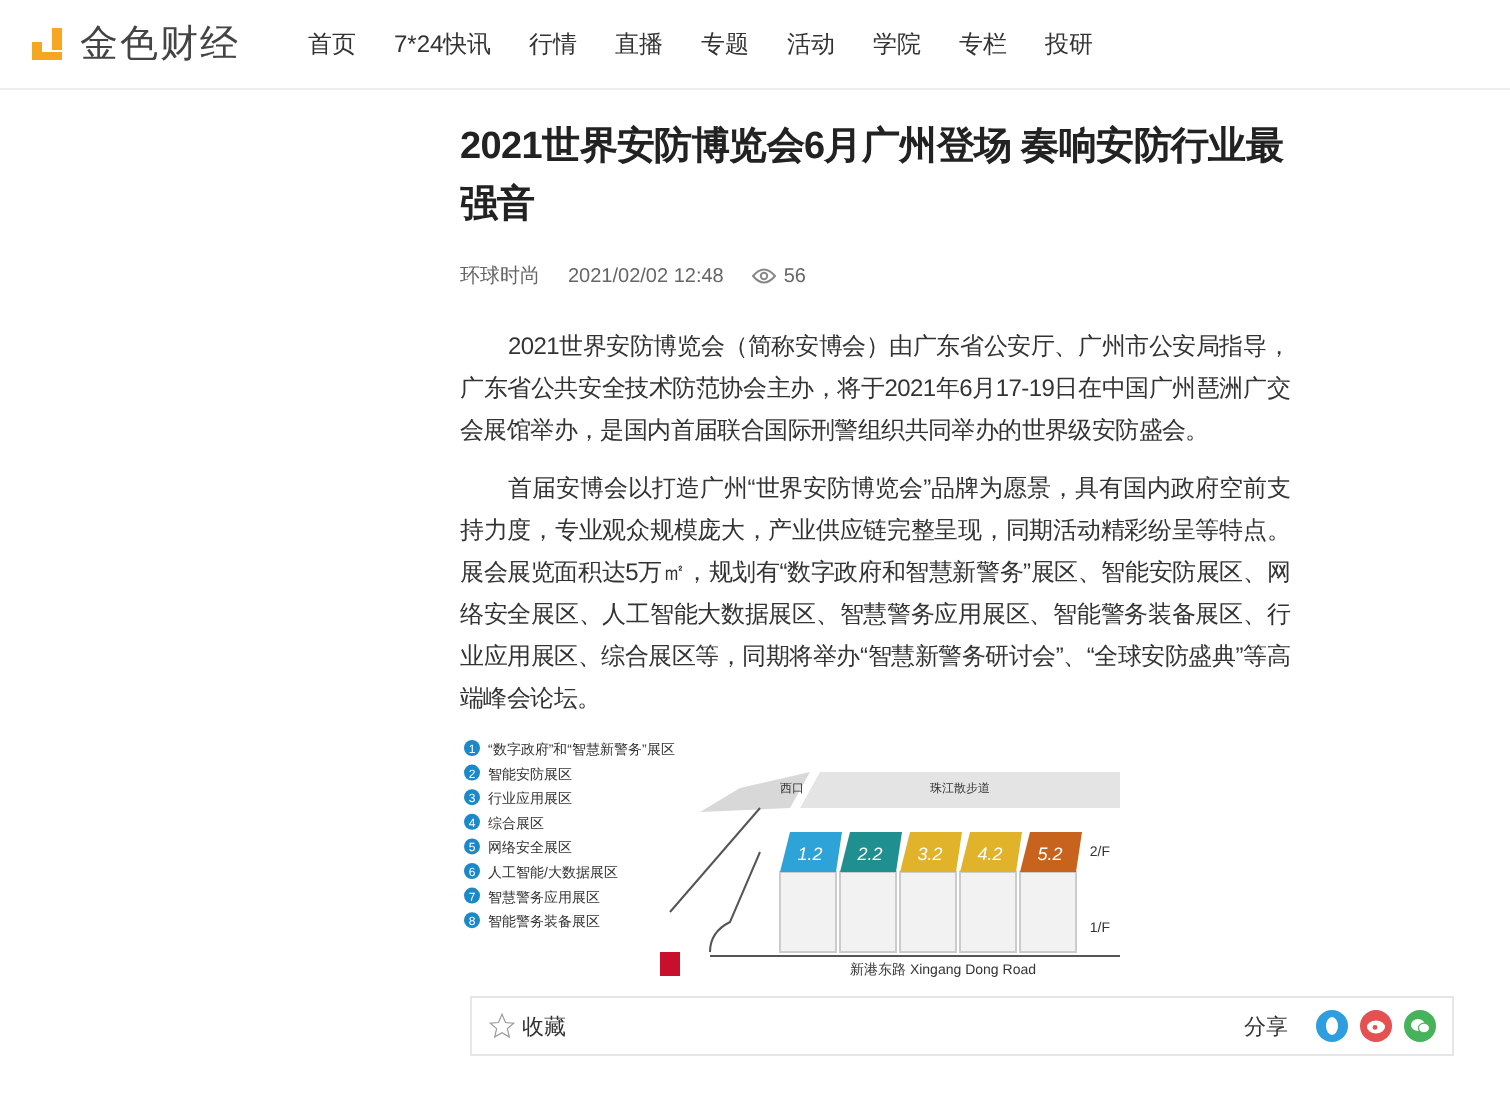 This screenshot has height=1100, width=1510. I want to click on chat-share-icon, so click(1420, 1026).